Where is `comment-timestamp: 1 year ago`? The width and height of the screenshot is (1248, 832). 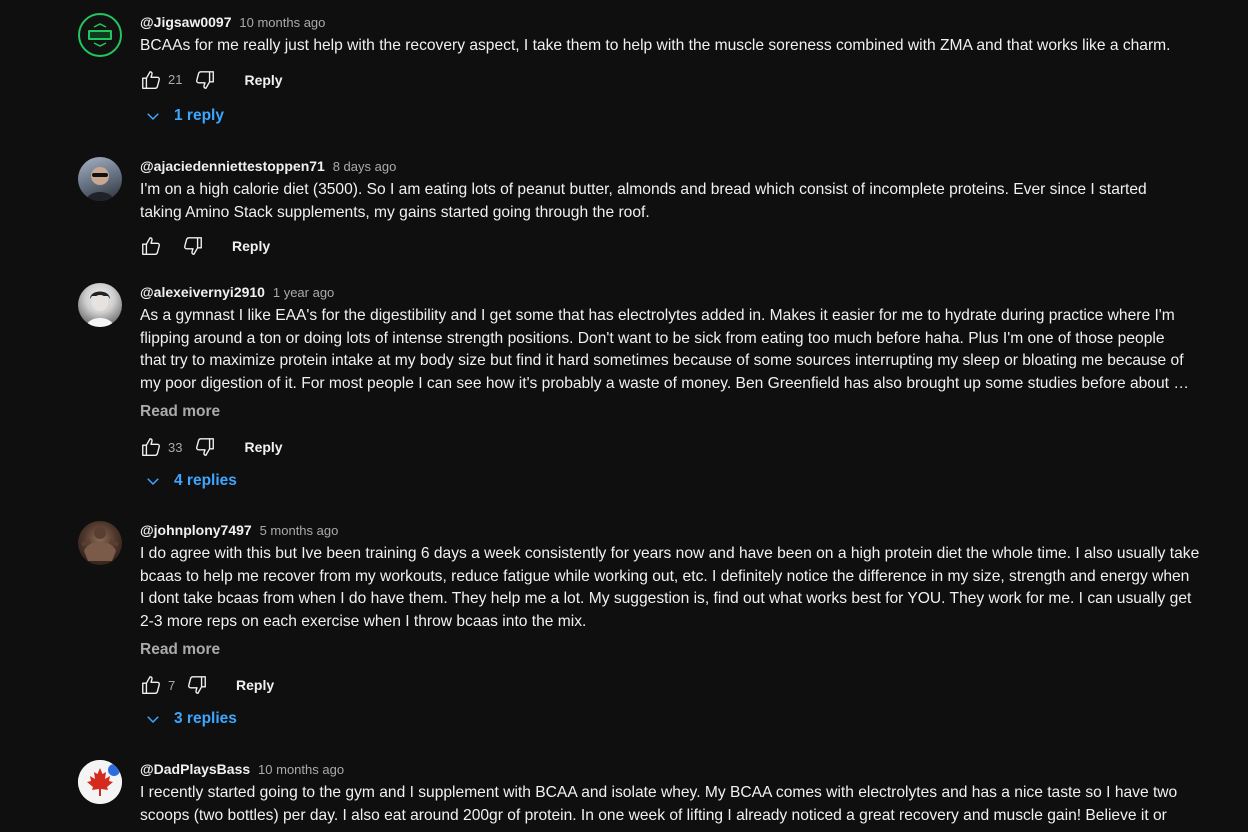 comment-timestamp: 1 year ago is located at coordinates (303, 292).